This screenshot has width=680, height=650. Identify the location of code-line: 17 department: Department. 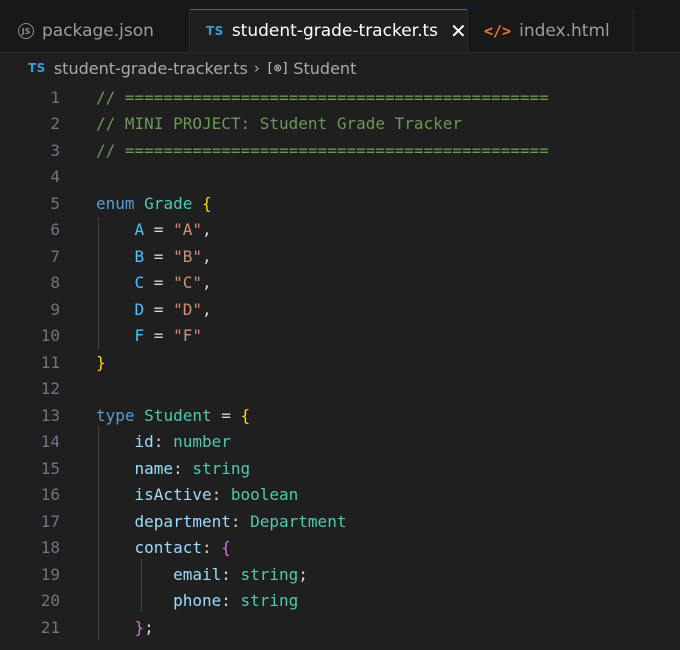
(340, 521).